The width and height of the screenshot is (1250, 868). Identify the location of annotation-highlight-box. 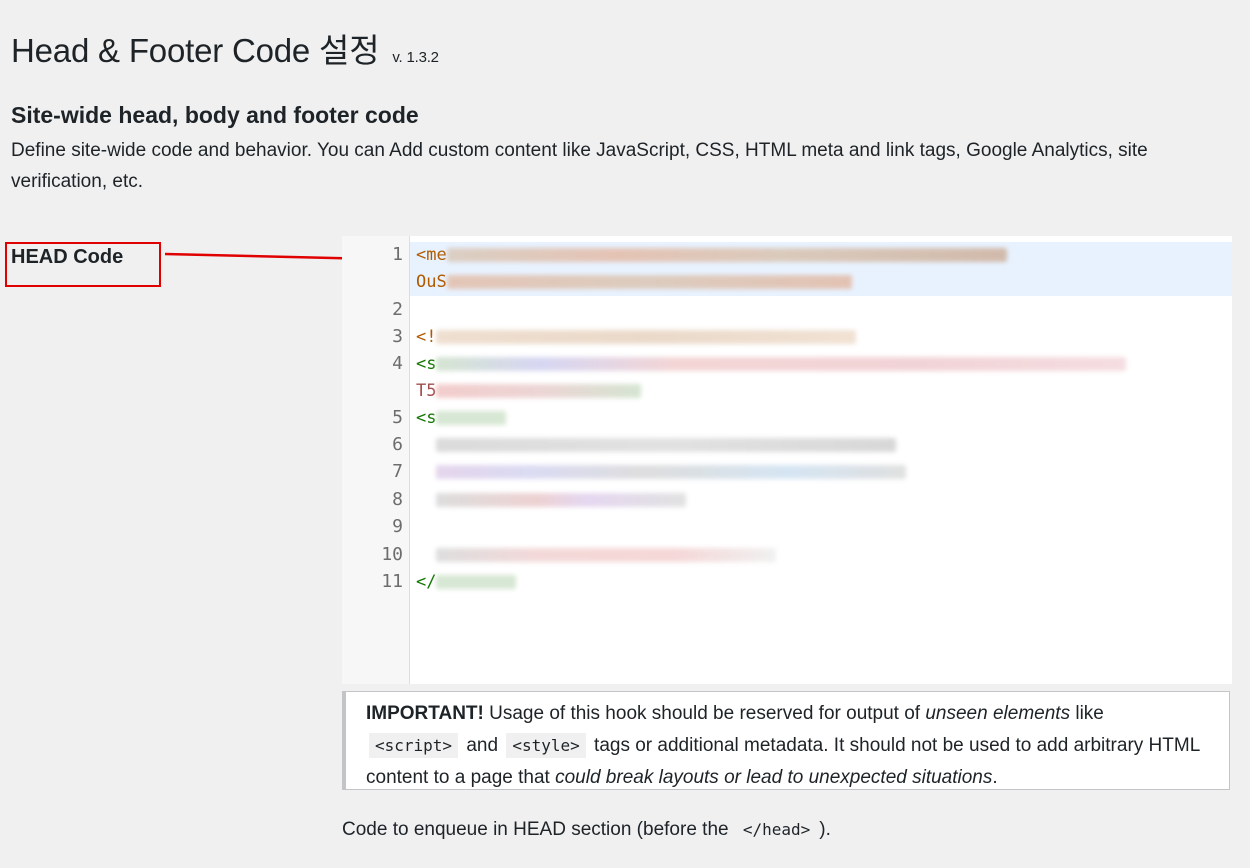
(83, 264).